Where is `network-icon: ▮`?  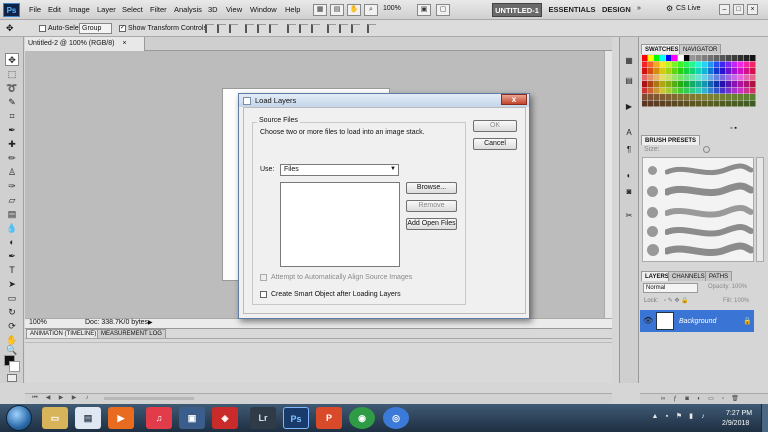
network-icon: ▮ is located at coordinates (691, 417).